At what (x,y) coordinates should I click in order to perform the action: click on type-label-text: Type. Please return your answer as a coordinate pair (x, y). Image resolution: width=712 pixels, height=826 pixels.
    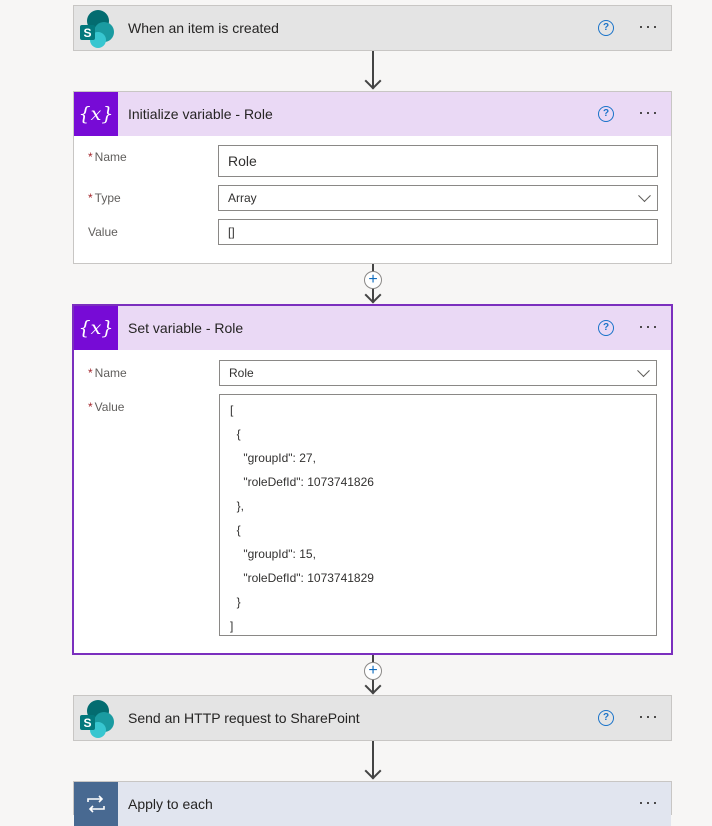
    Looking at the image, I should click on (107, 198).